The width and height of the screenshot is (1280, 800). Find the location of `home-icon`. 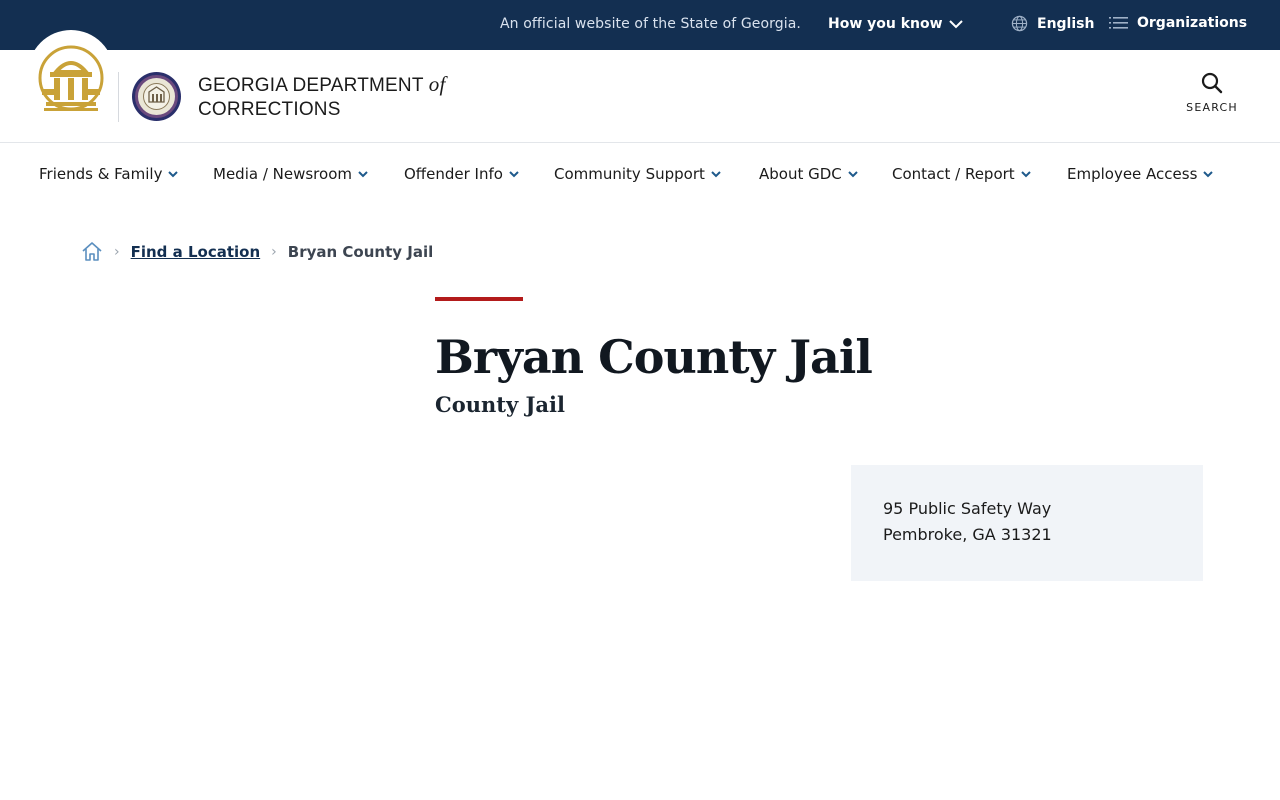

home-icon is located at coordinates (92, 251).